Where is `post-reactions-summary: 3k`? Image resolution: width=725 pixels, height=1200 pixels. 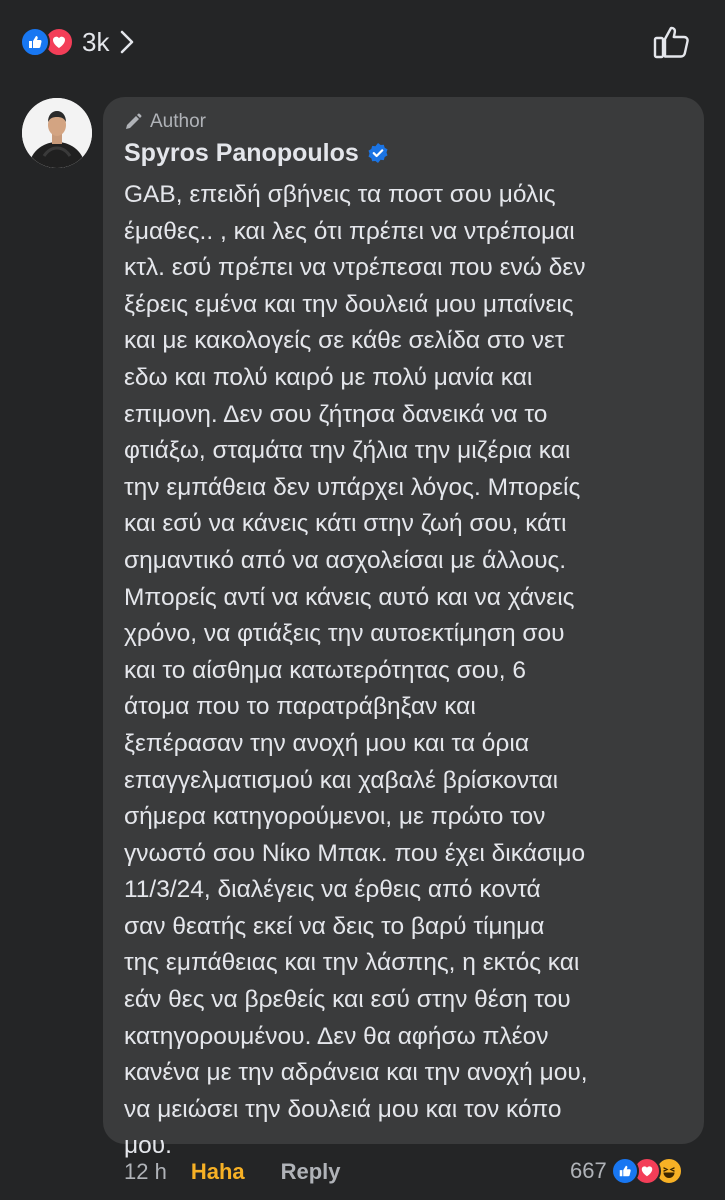
post-reactions-summary: 3k is located at coordinates (77, 42).